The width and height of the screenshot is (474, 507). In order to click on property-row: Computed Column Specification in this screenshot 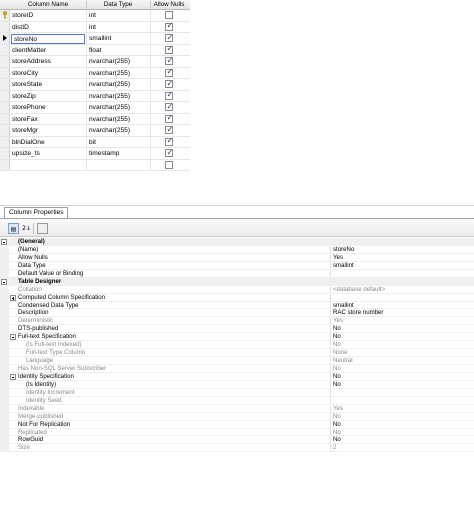, I will do `click(237, 297)`.